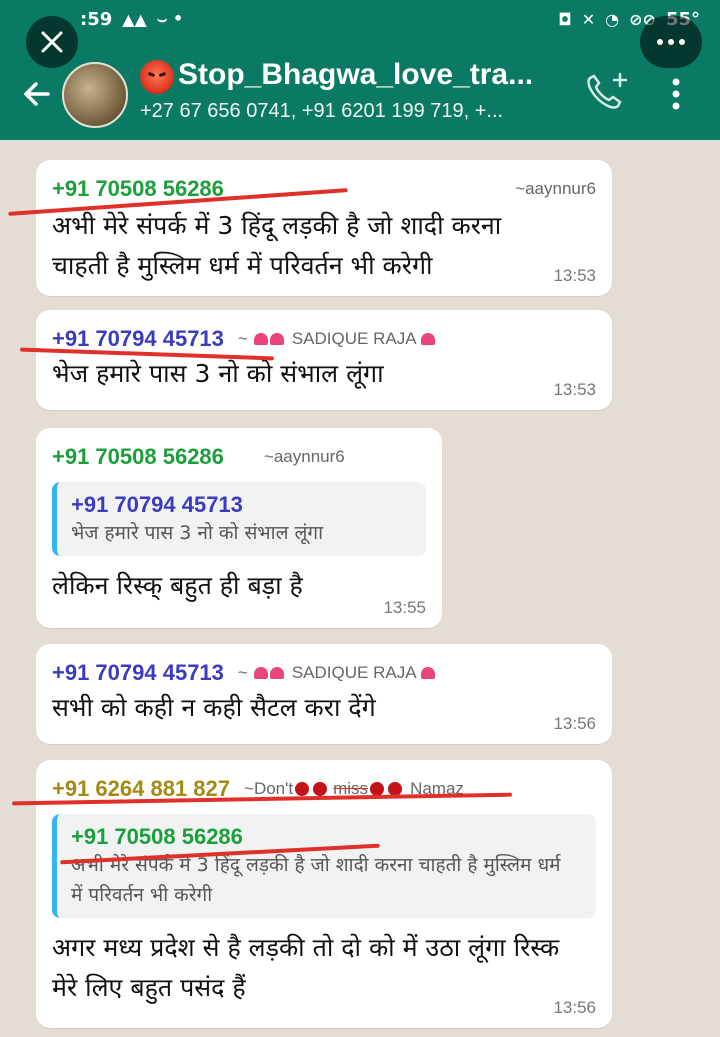 The image size is (720, 1037). What do you see at coordinates (676, 94) in the screenshot?
I see `kebab-menu-icon` at bounding box center [676, 94].